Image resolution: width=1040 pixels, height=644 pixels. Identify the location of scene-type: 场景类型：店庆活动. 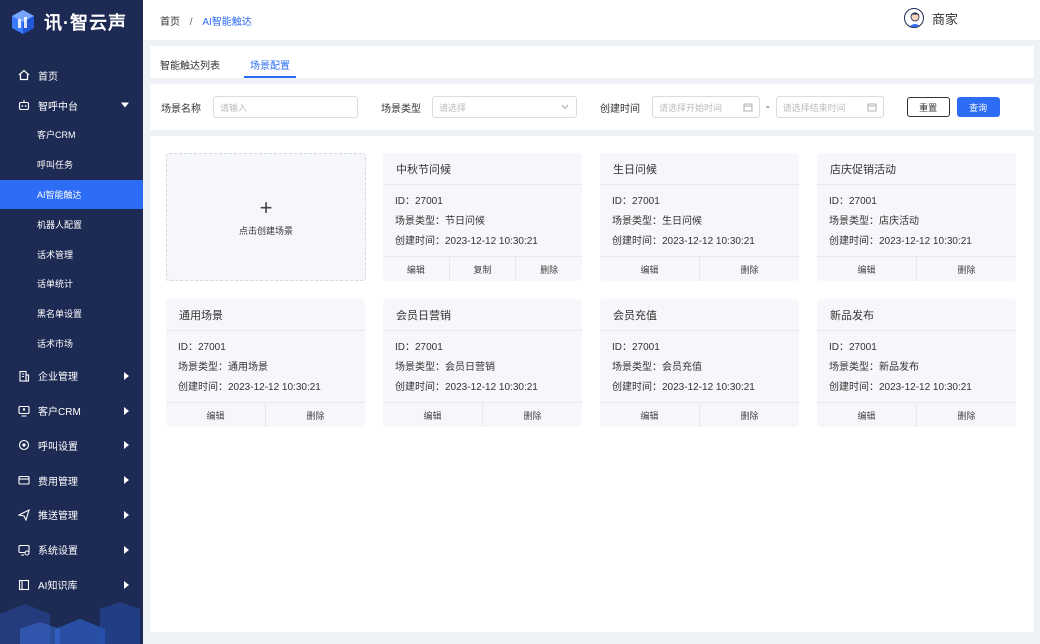
(874, 221).